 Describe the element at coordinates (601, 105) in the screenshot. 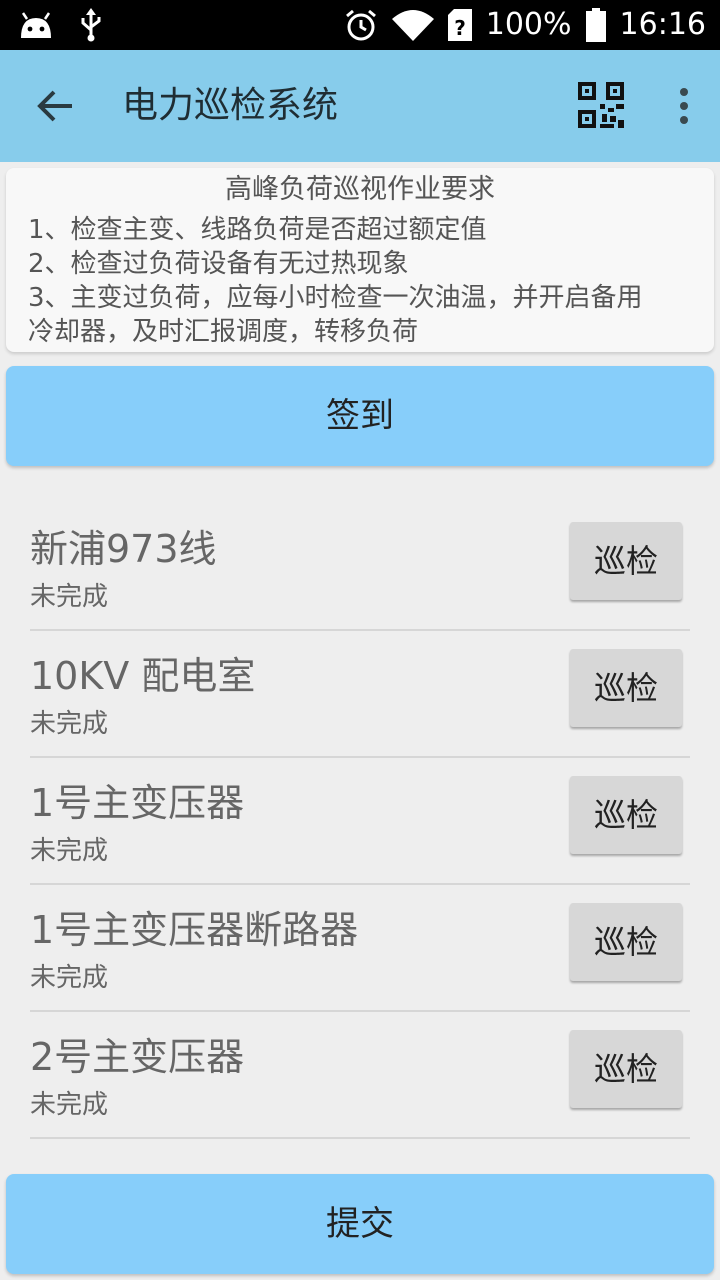

I see `qr-code-icon` at that location.